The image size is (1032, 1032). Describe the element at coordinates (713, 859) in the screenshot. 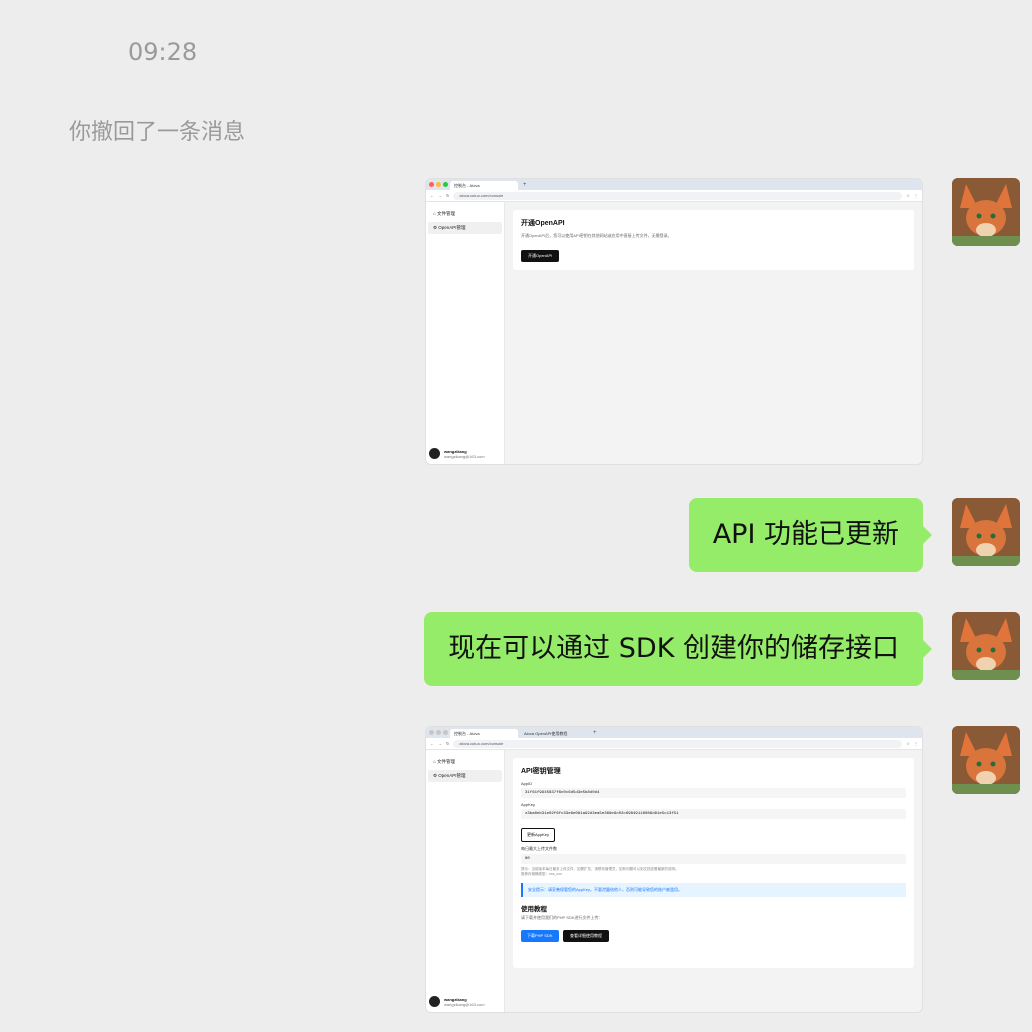

I see `upload-limit-field: 80` at that location.